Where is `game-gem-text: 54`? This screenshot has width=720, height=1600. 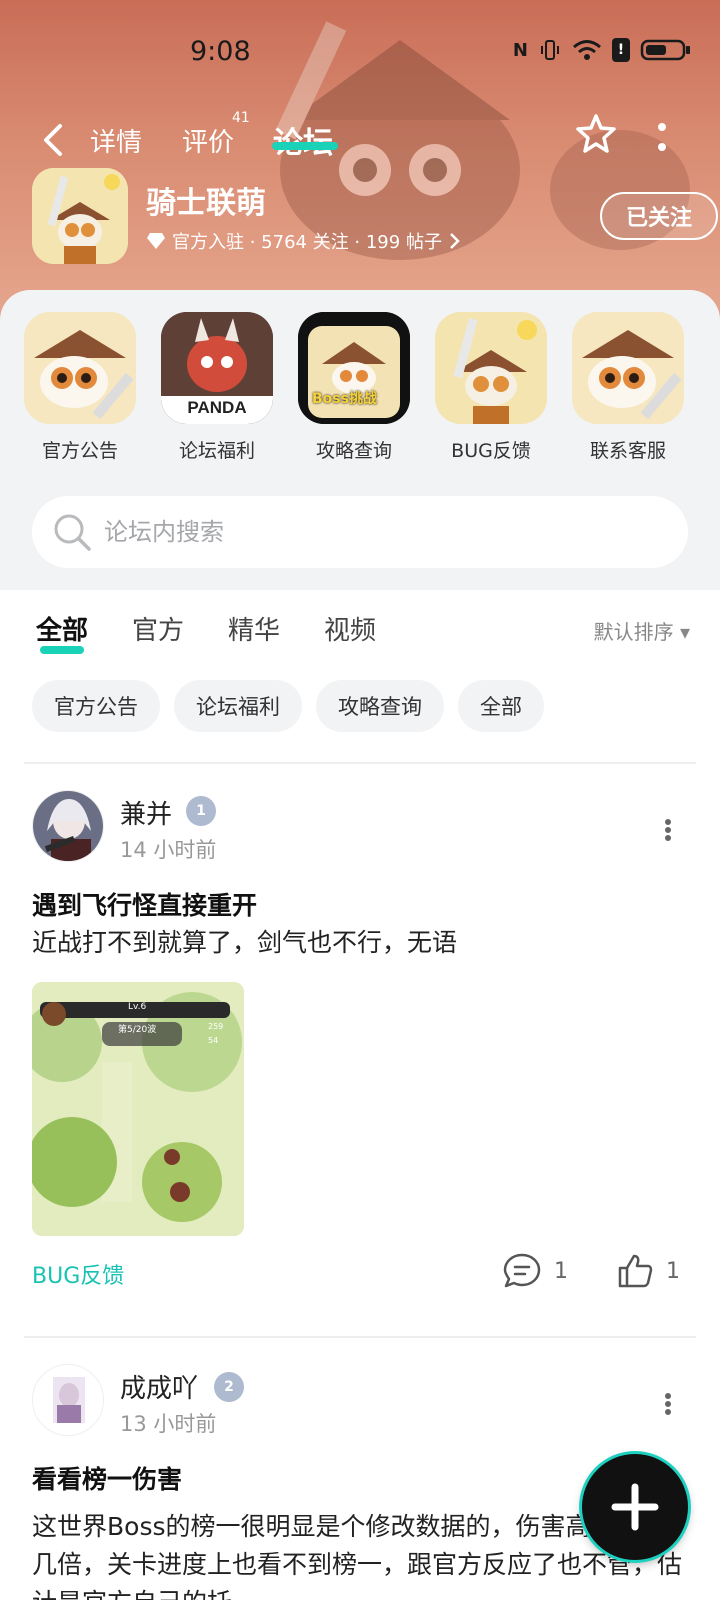 game-gem-text: 54 is located at coordinates (213, 1040).